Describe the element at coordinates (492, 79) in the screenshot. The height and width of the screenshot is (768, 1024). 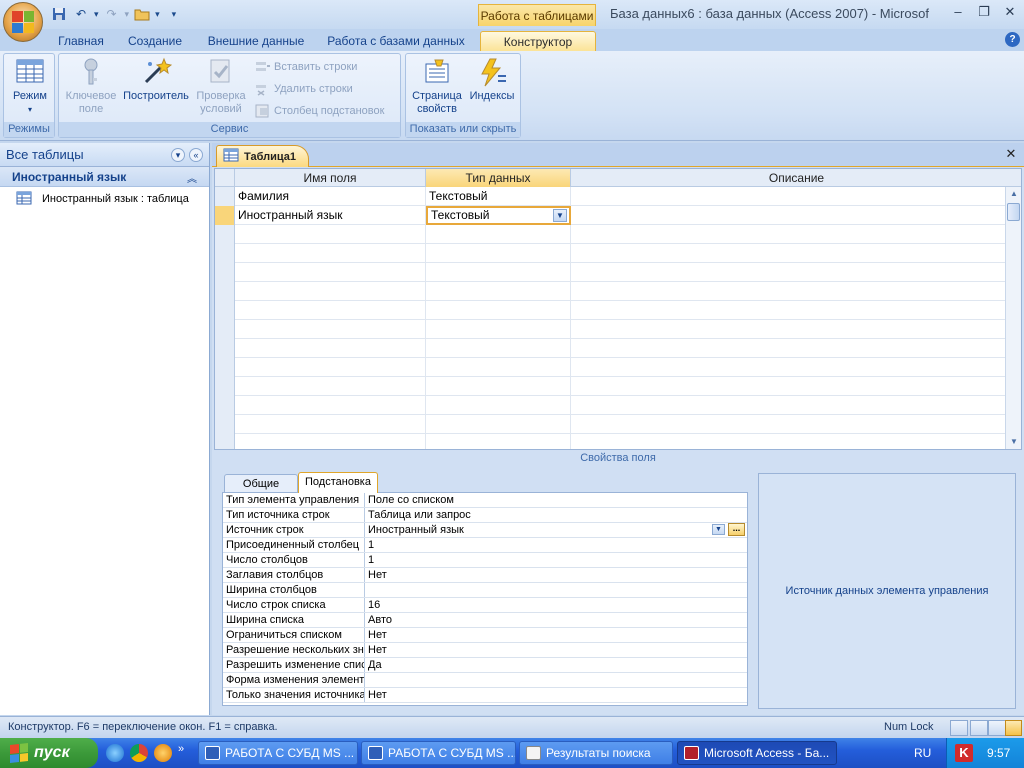
I see `indexes-button: Индексы` at that location.